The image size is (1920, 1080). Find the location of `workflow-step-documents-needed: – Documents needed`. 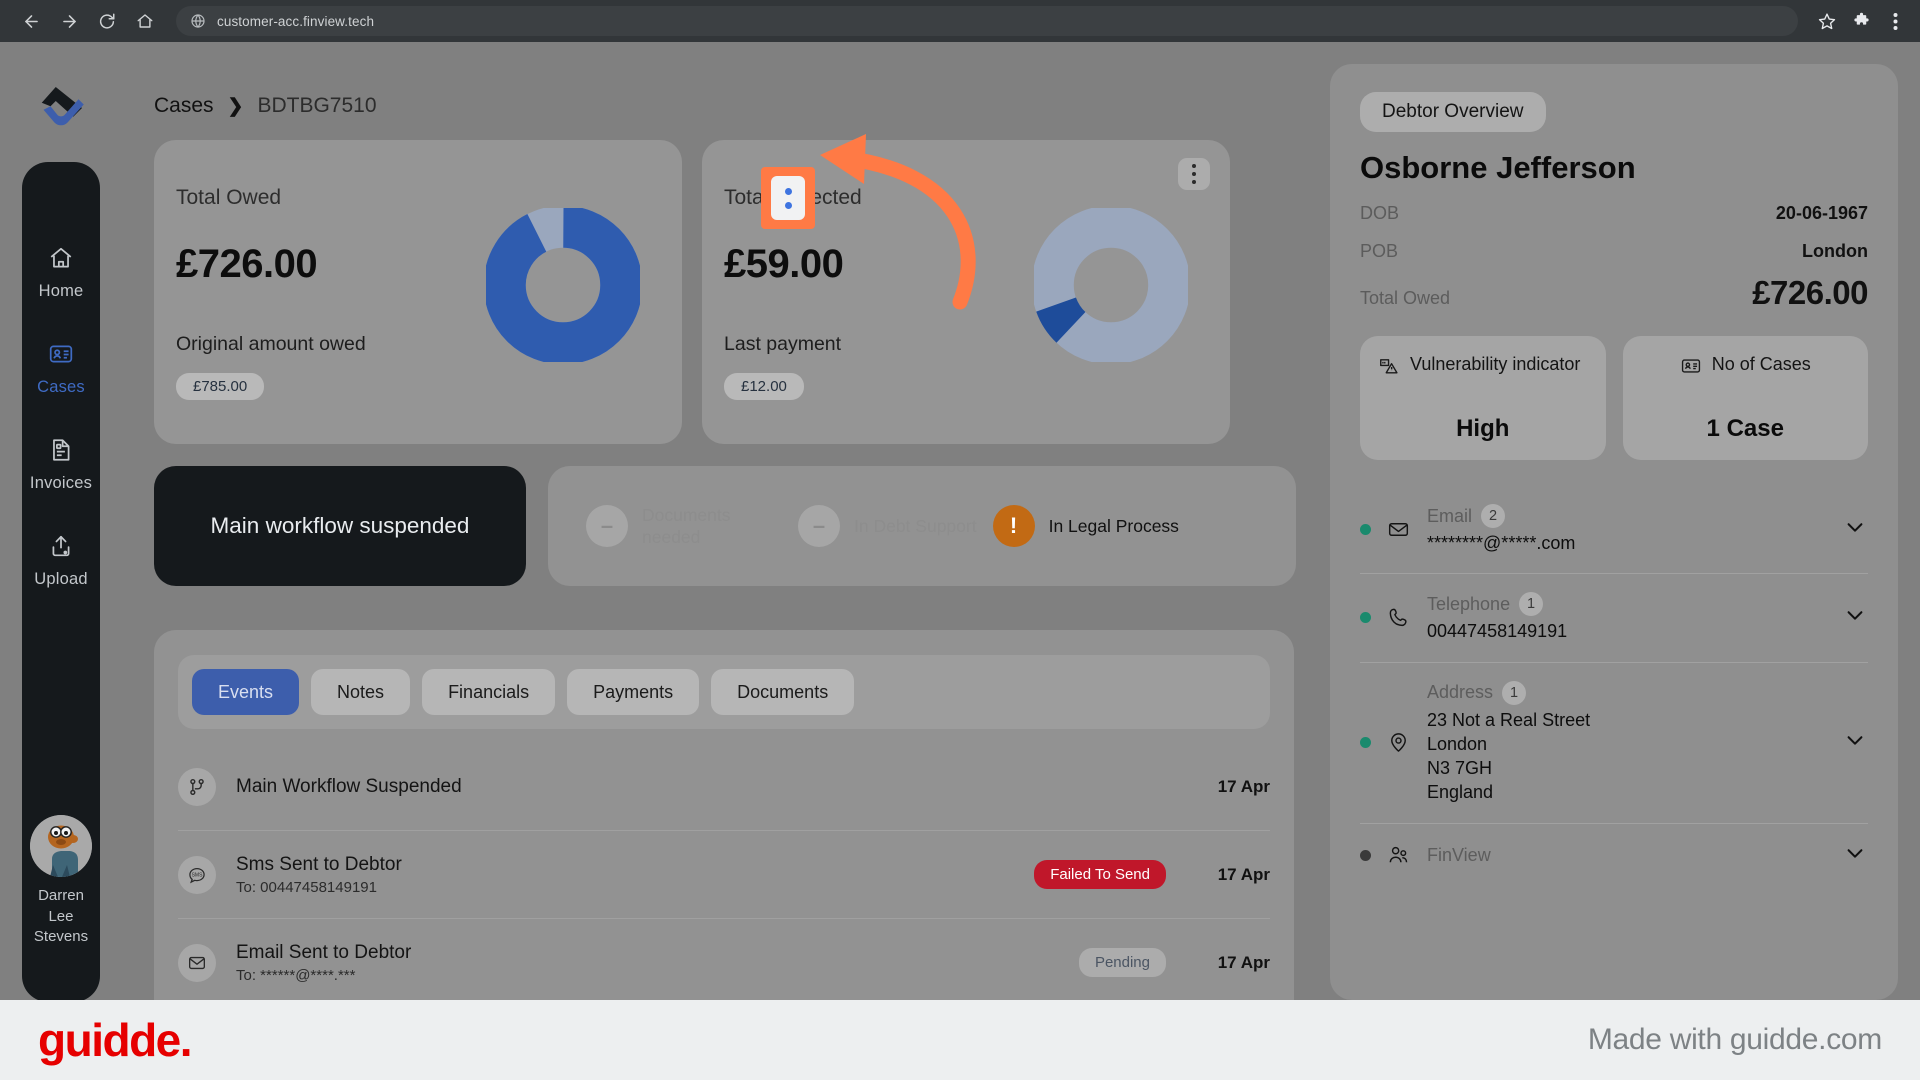

workflow-step-documents-needed: – Documents needed is located at coordinates (684, 526).